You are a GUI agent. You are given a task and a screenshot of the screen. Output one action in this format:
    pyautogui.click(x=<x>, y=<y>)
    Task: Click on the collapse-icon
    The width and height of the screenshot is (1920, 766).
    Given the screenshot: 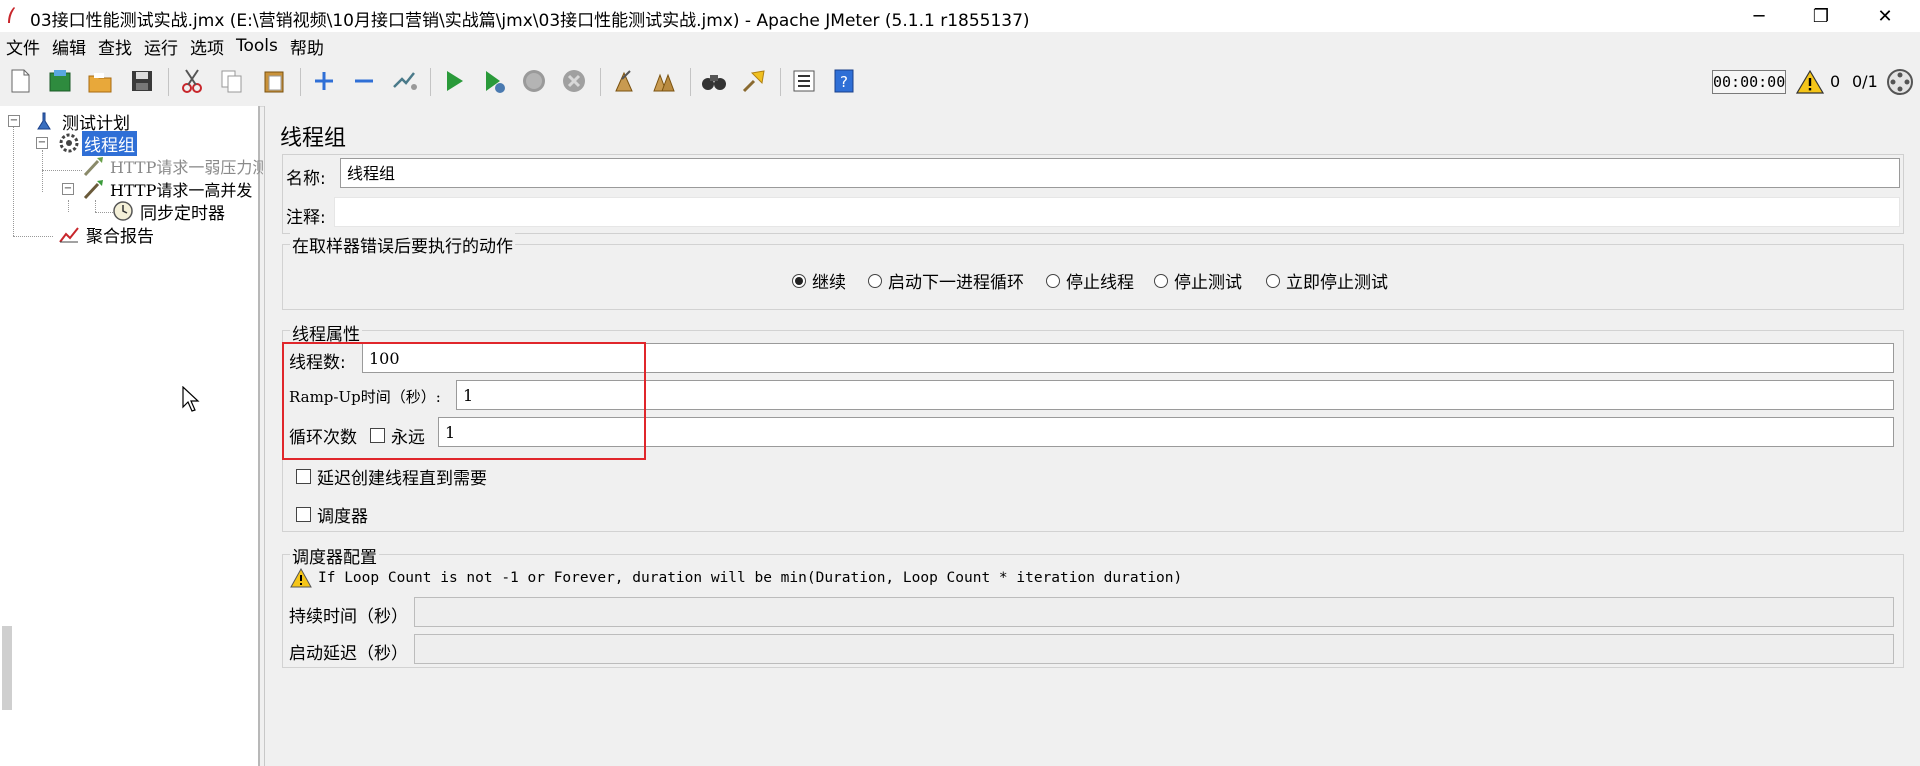 What is the action you would take?
    pyautogui.click(x=364, y=81)
    